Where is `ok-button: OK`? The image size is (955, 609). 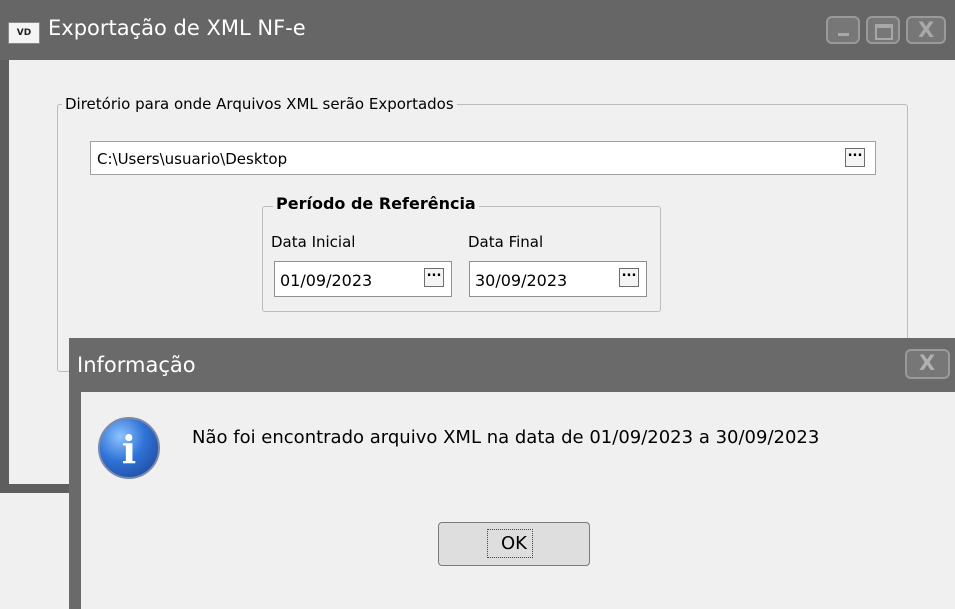
ok-button: OK is located at coordinates (514, 544).